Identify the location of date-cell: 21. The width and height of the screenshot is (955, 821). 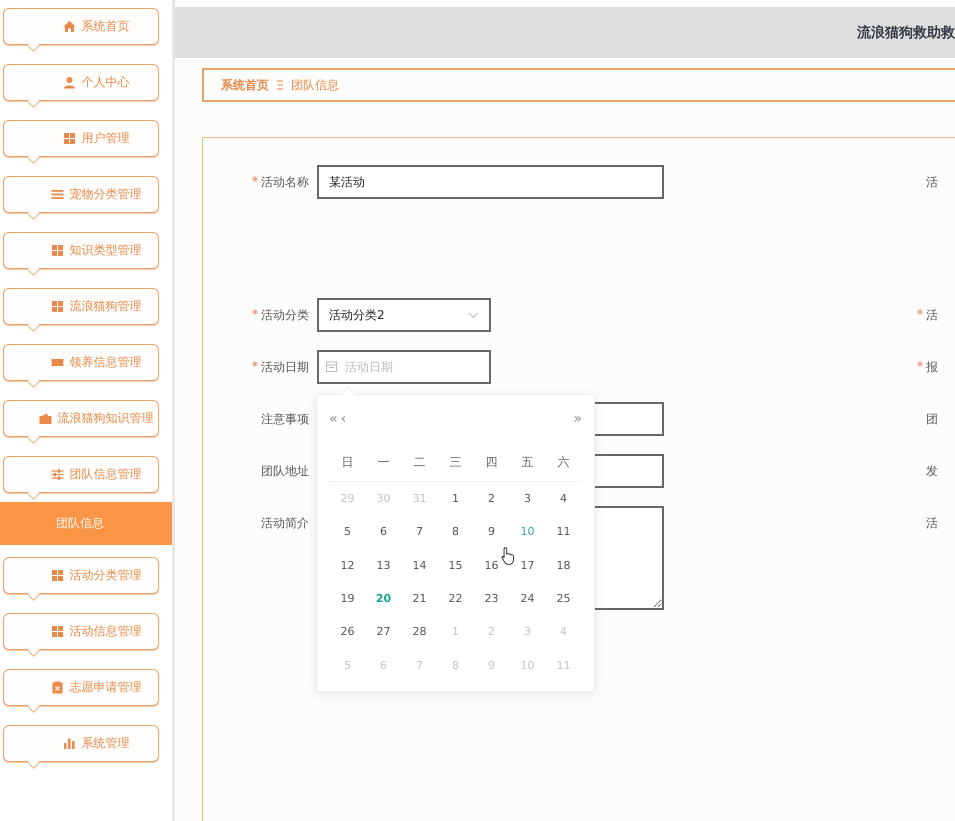
(420, 599).